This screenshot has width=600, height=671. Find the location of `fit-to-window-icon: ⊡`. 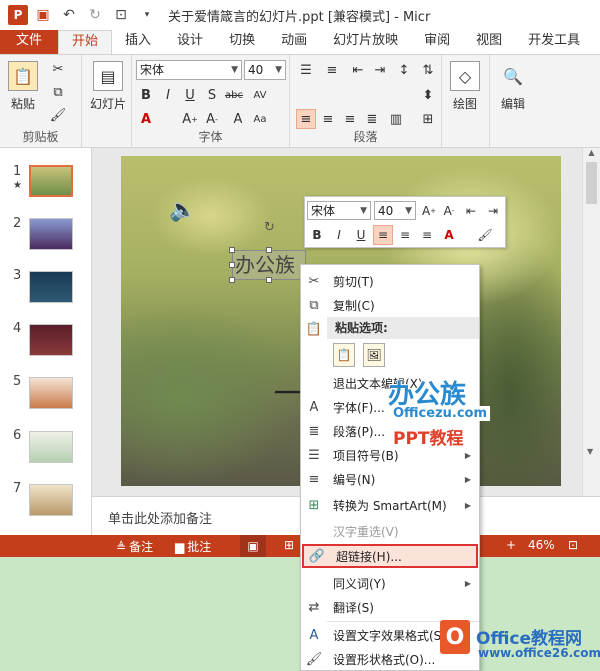

fit-to-window-icon: ⊡ is located at coordinates (573, 545).